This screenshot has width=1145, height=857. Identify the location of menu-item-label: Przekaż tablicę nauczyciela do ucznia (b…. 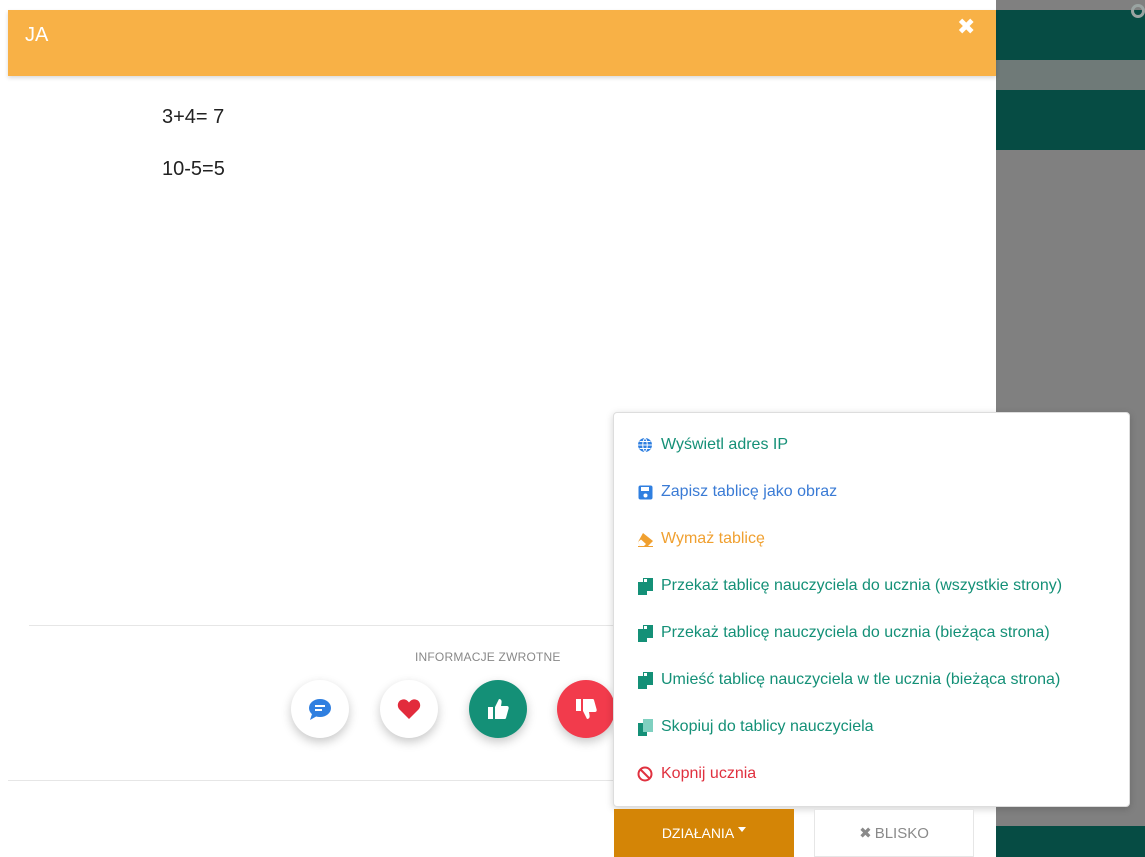
(855, 632).